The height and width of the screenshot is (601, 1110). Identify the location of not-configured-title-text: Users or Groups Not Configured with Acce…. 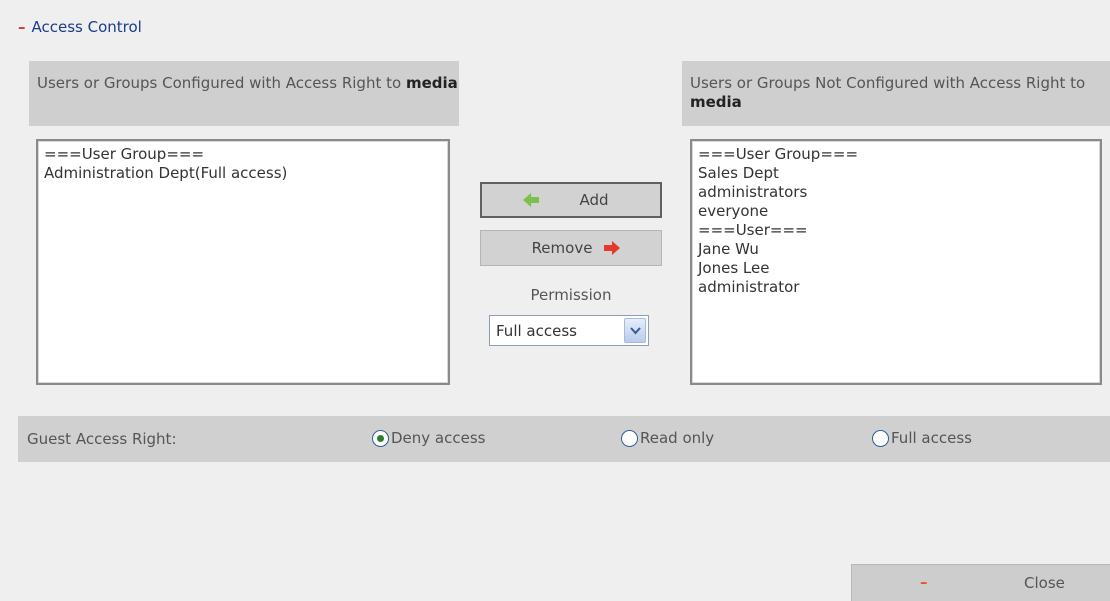
(888, 83).